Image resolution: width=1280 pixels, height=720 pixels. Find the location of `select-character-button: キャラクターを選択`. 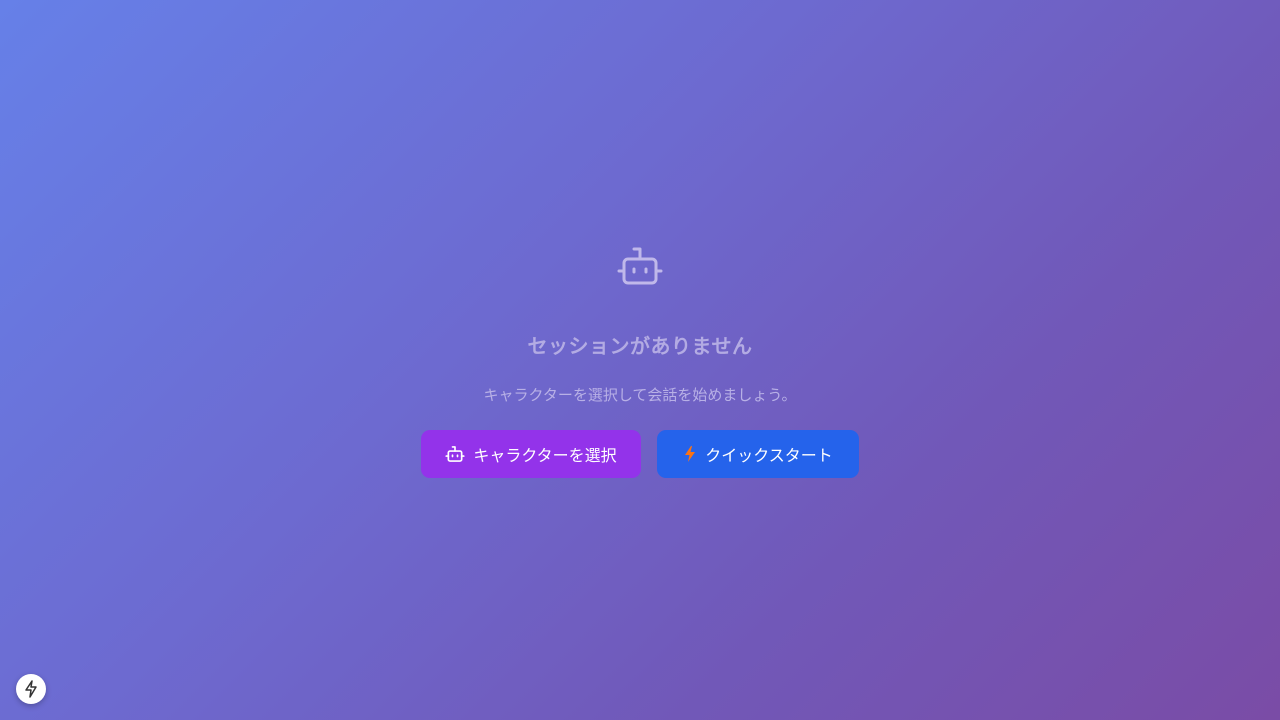

select-character-button: キャラクターを選択 is located at coordinates (531, 454).